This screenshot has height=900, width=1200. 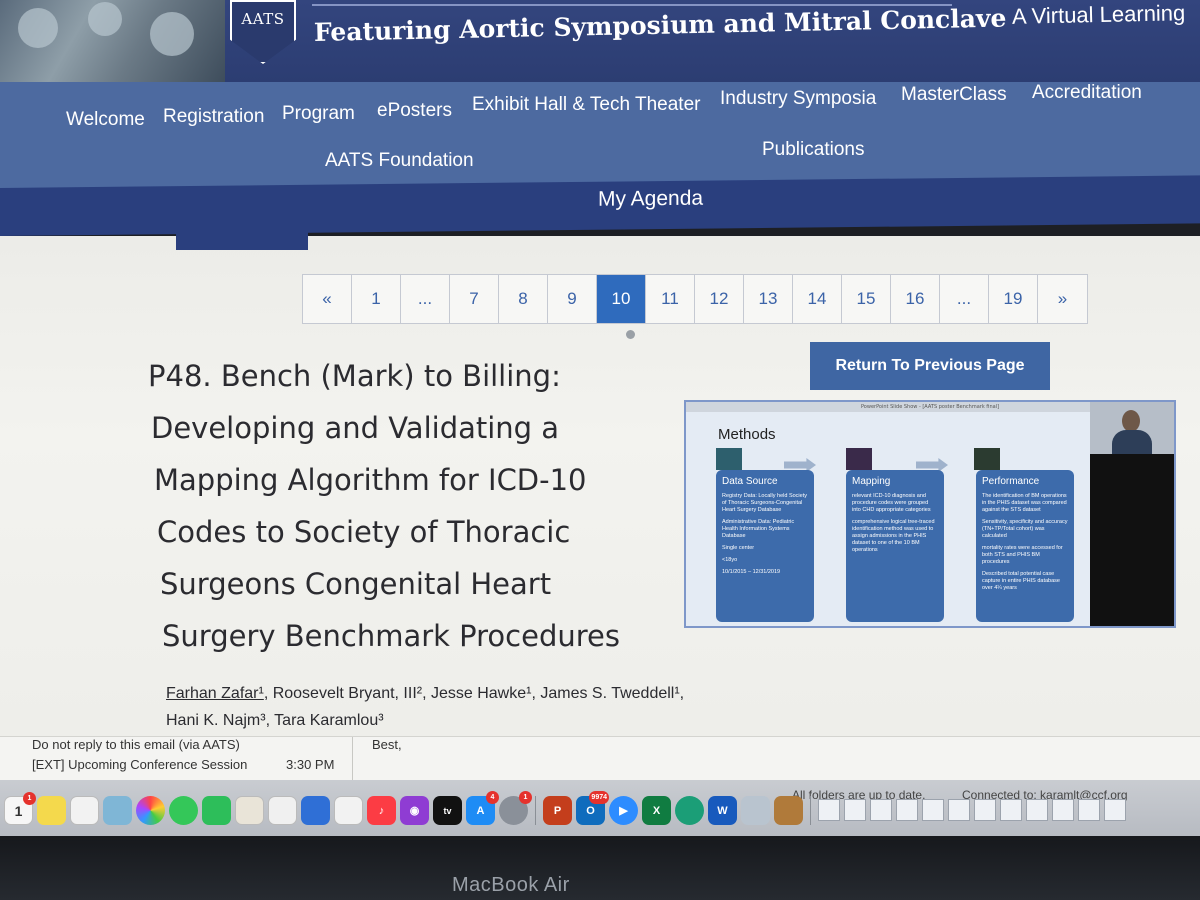 What do you see at coordinates (282, 810) in the screenshot?
I see `numbers-icon` at bounding box center [282, 810].